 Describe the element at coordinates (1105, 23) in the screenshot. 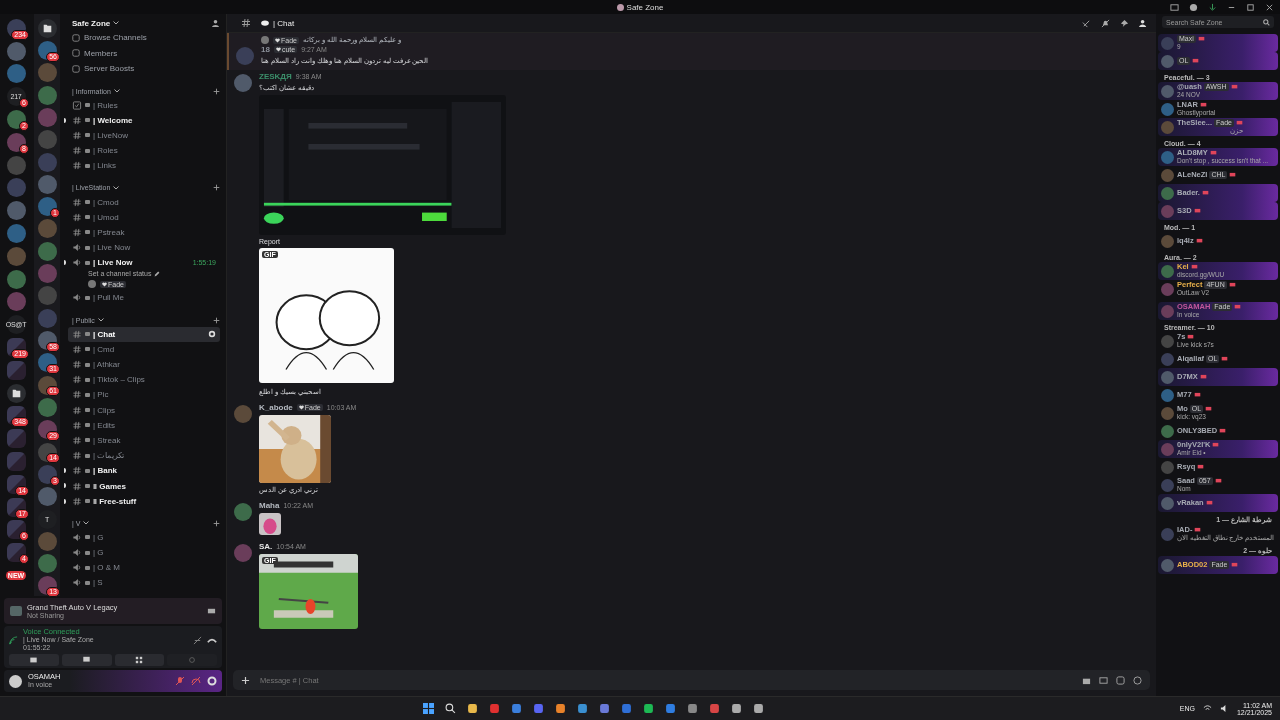

I see `notifications-icon` at that location.